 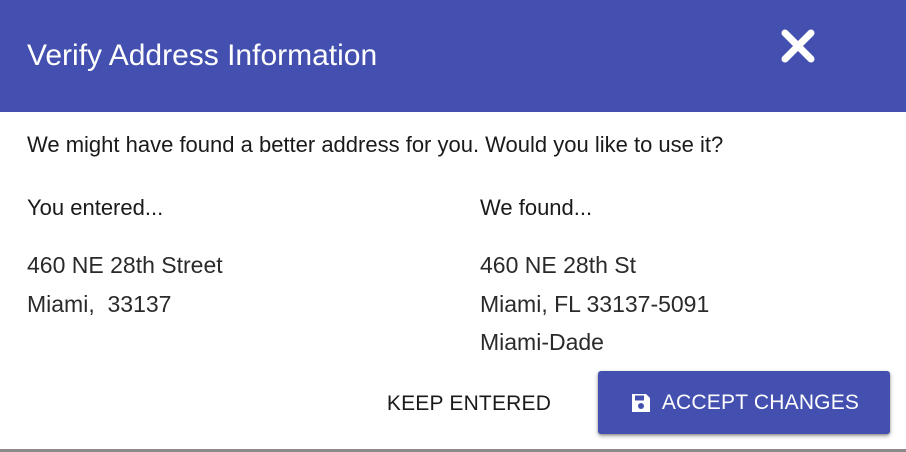 I want to click on entered-address-line: Miami, 33137, so click(x=99, y=303).